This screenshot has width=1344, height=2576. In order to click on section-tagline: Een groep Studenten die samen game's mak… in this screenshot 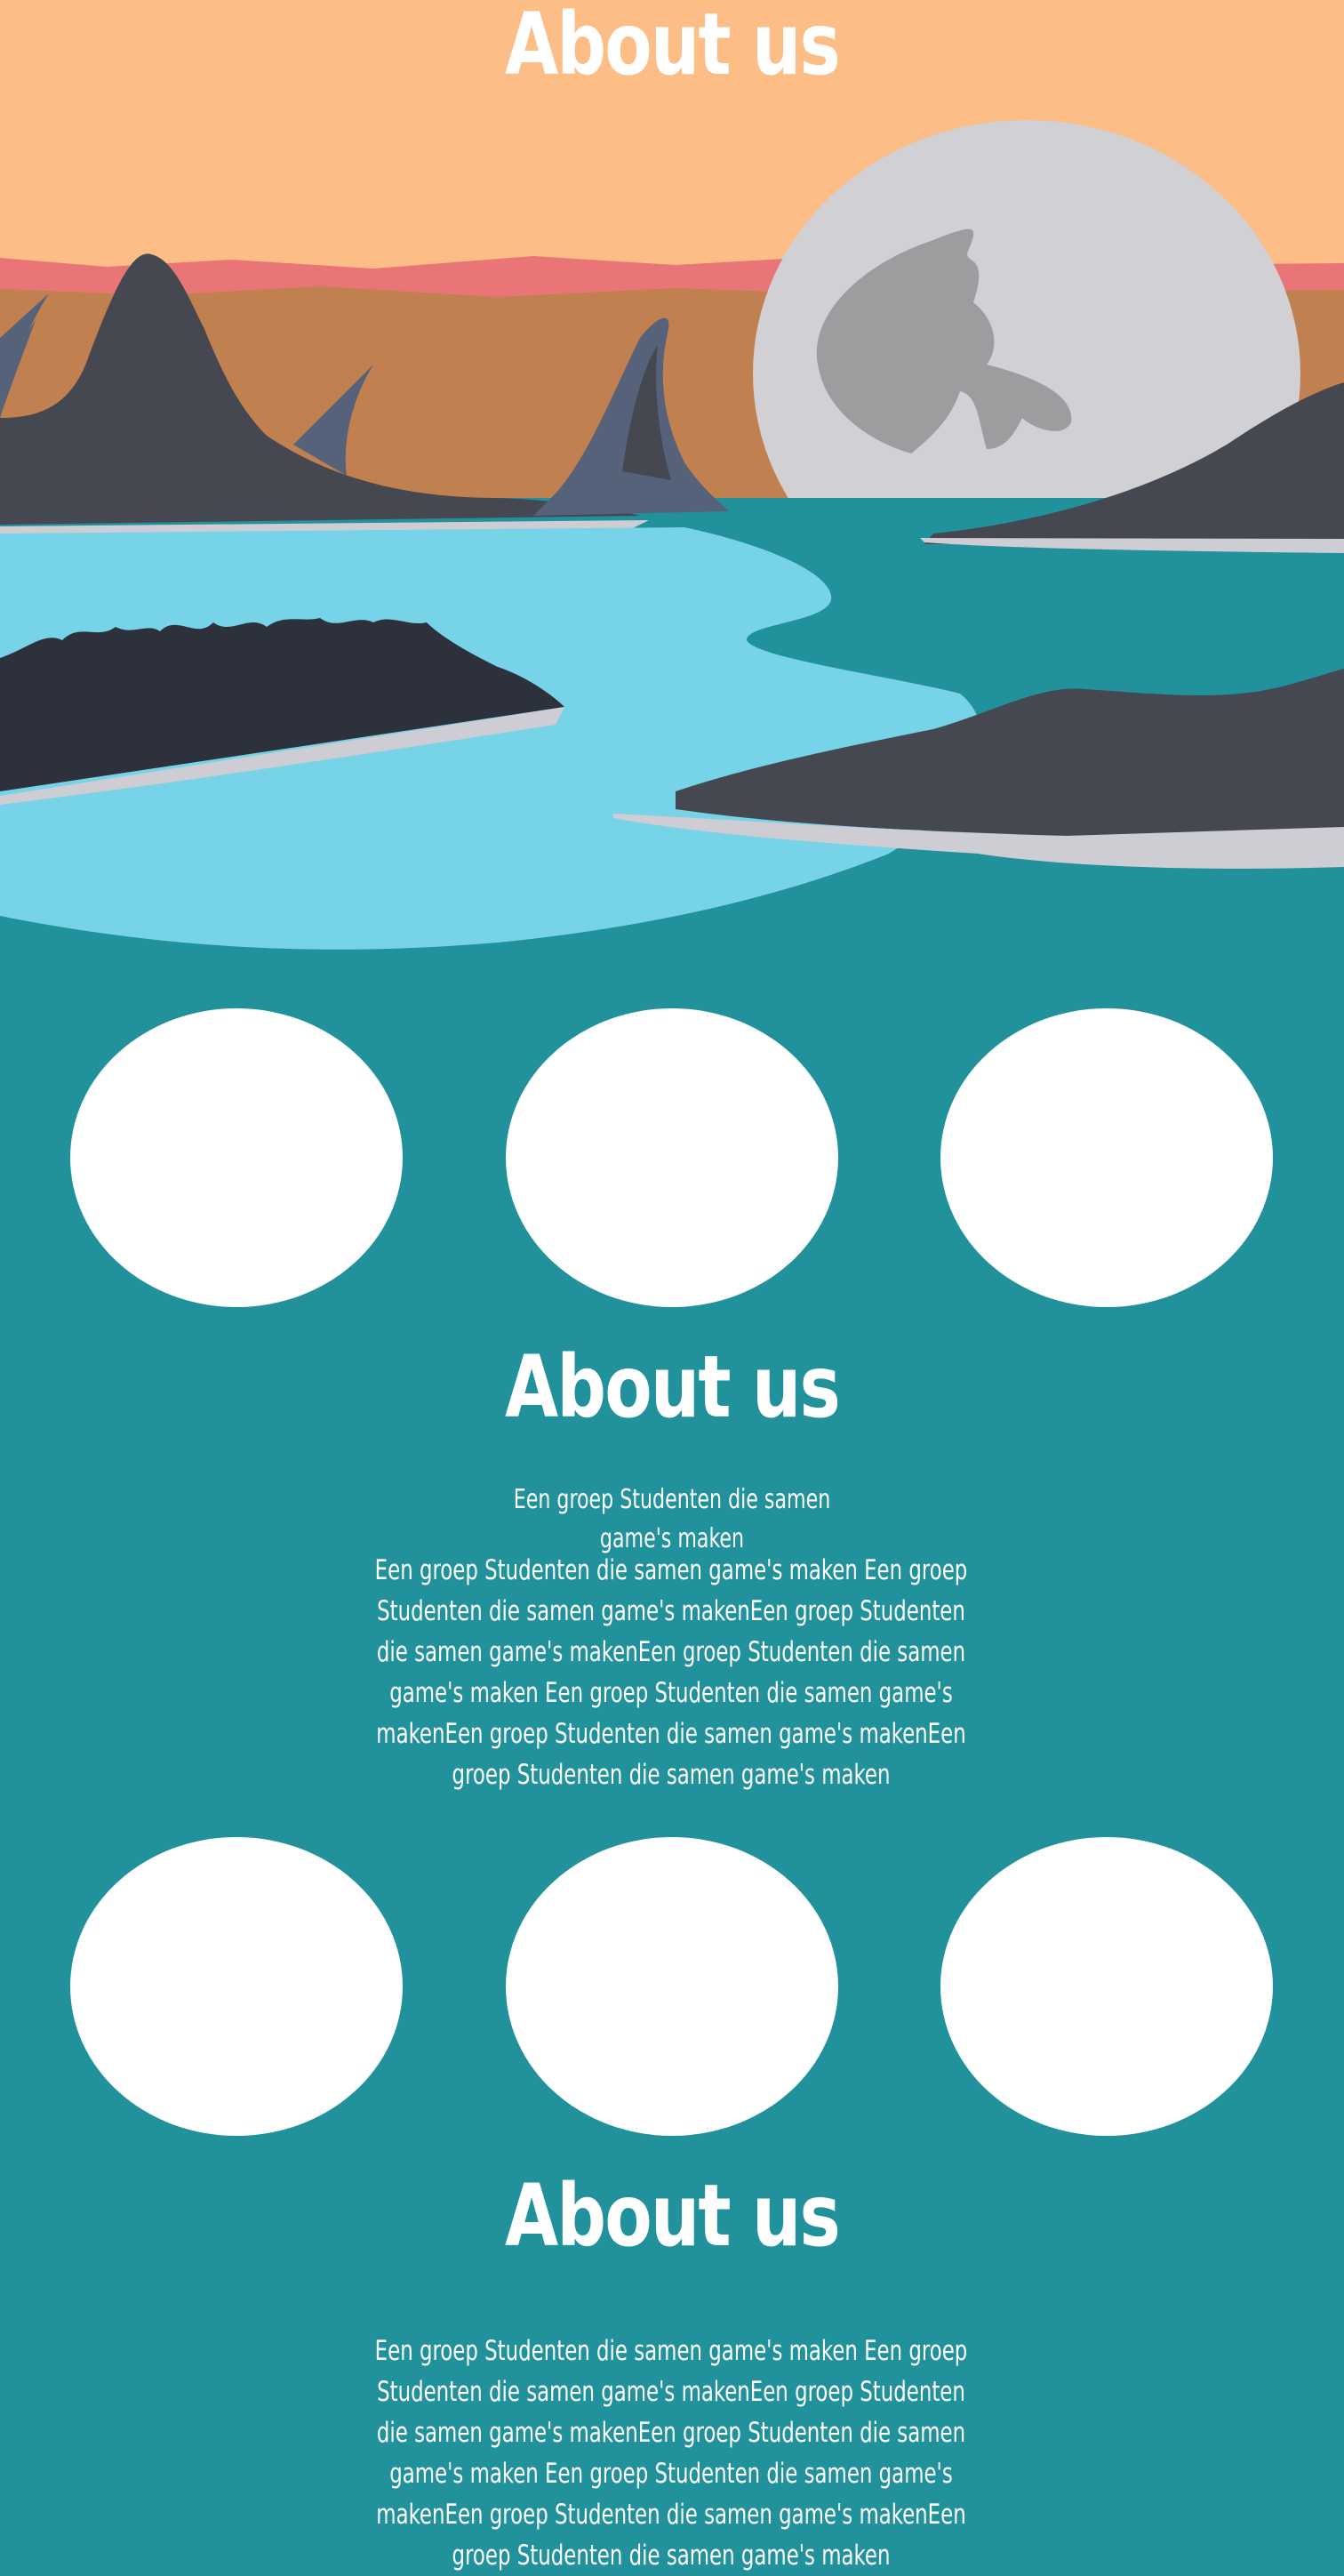, I will do `click(672, 1519)`.